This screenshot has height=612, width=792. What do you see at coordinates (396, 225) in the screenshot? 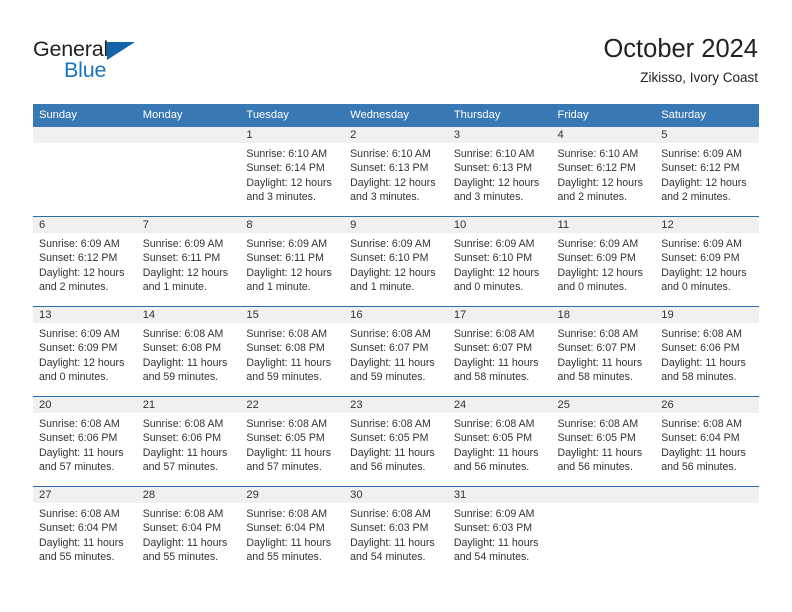
I see `day-number: 9` at bounding box center [396, 225].